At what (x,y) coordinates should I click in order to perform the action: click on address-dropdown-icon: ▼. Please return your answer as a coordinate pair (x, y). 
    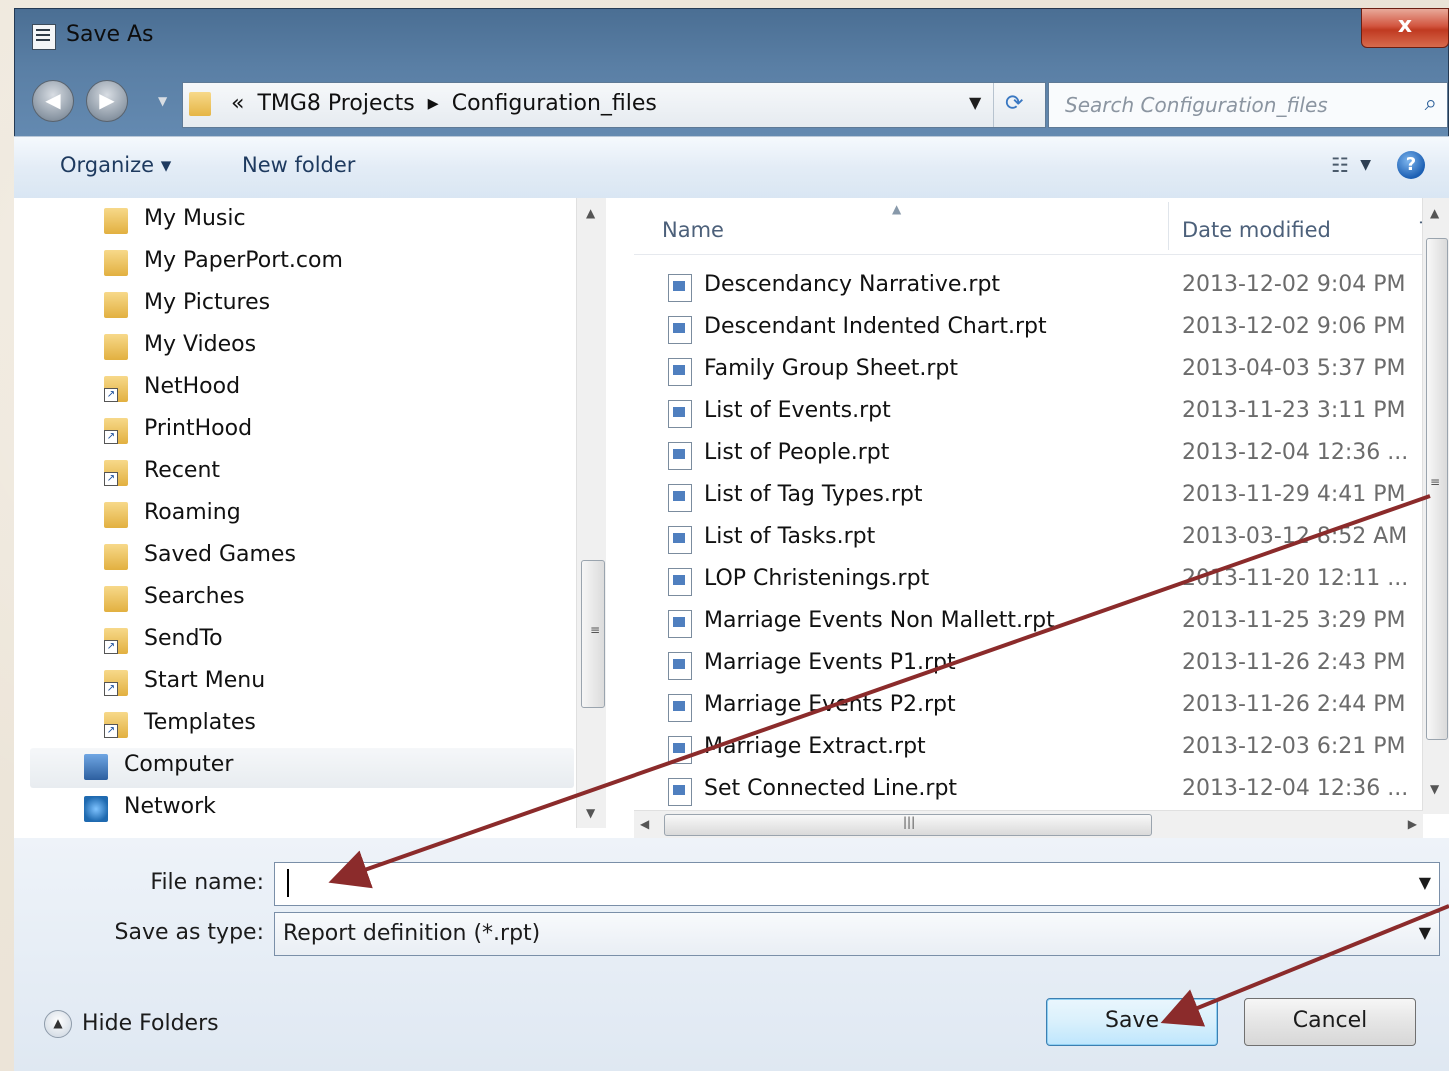
    Looking at the image, I should click on (975, 102).